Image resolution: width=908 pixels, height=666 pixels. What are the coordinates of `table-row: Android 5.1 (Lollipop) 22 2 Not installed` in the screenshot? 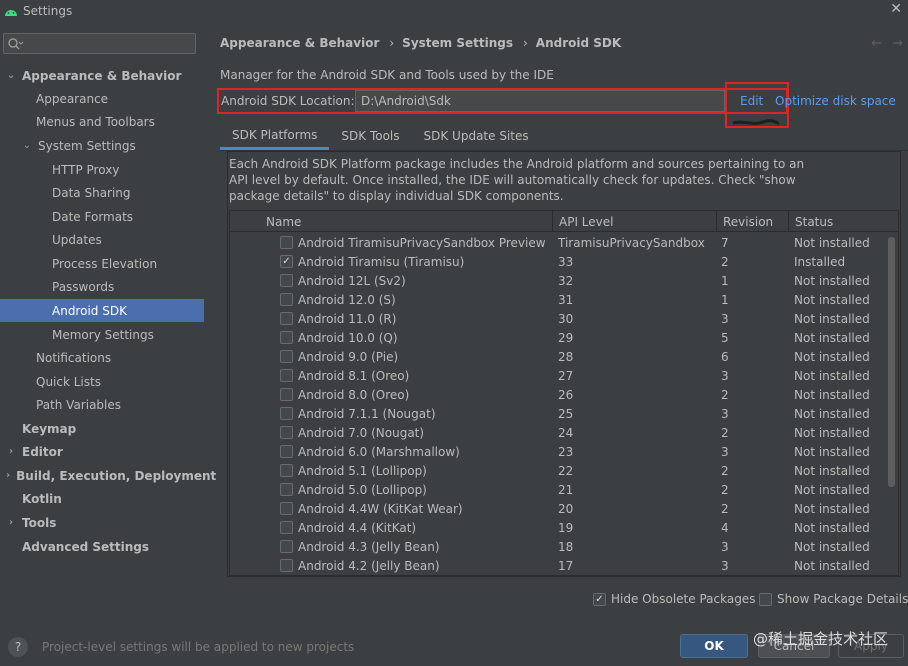 It's located at (560, 470).